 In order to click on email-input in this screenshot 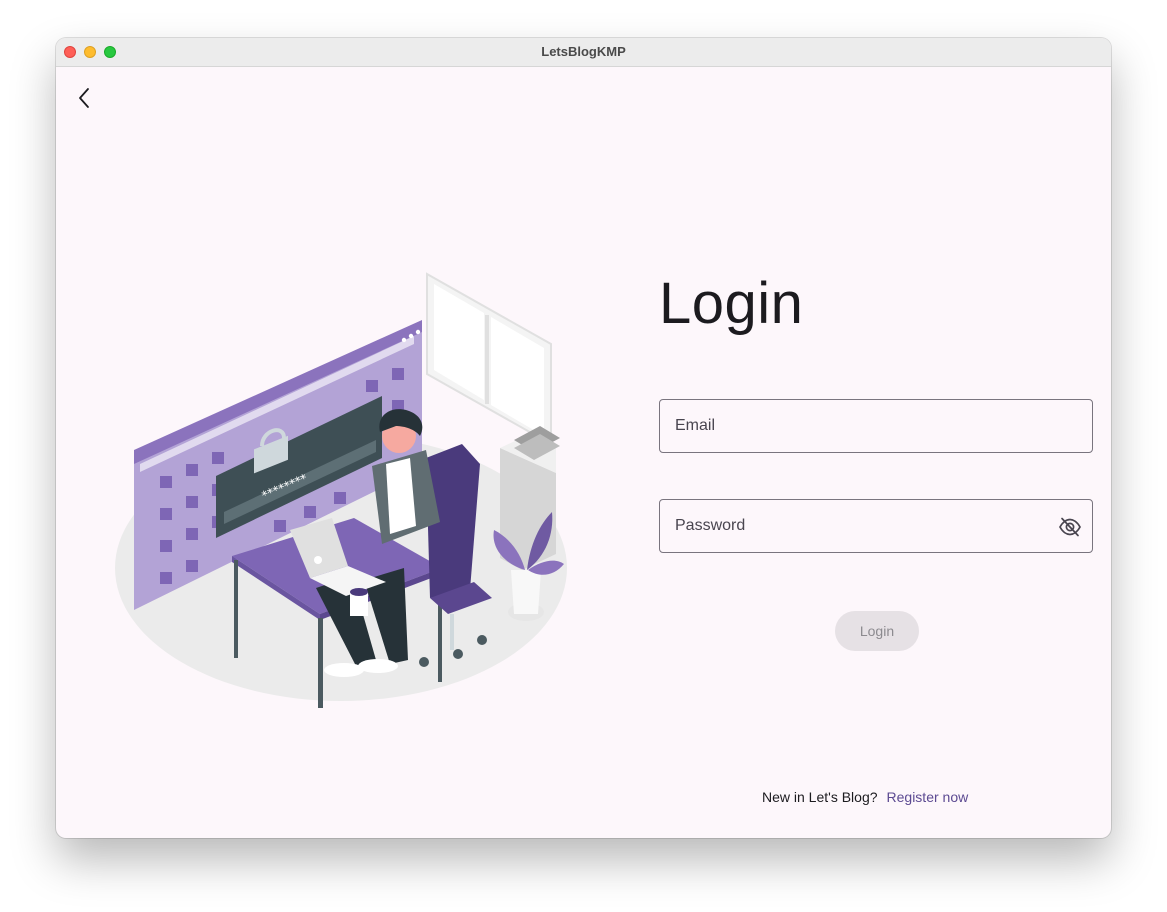, I will do `click(876, 426)`.